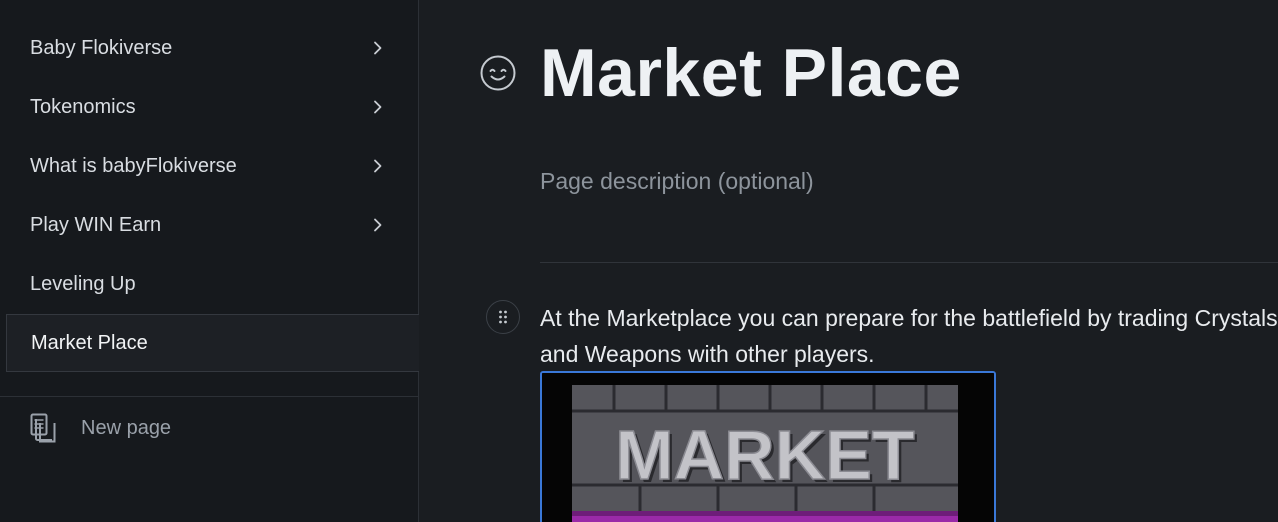  What do you see at coordinates (909, 262) in the screenshot?
I see `title-divider` at bounding box center [909, 262].